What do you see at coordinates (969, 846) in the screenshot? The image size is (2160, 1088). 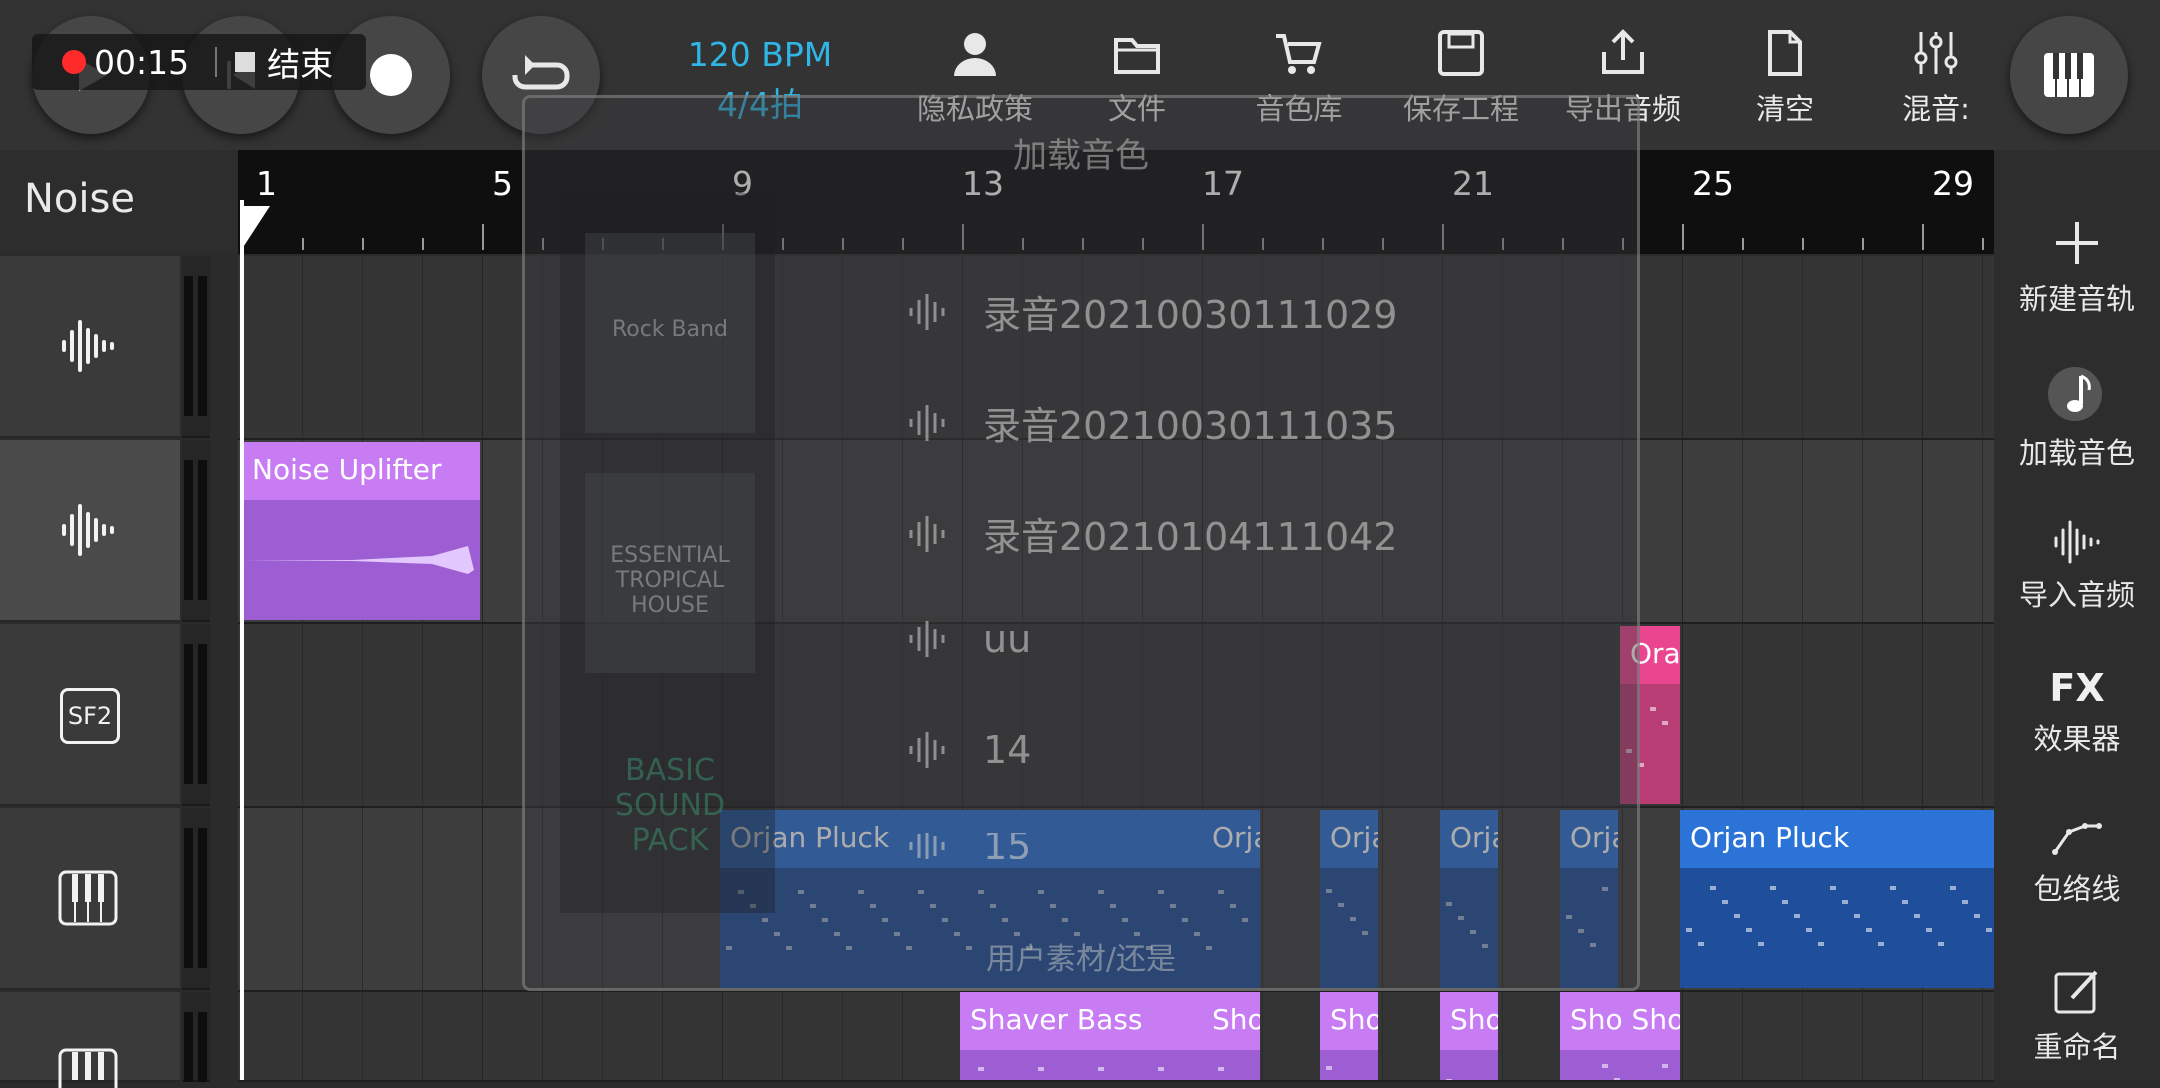 I see `recording-file-item: 15` at bounding box center [969, 846].